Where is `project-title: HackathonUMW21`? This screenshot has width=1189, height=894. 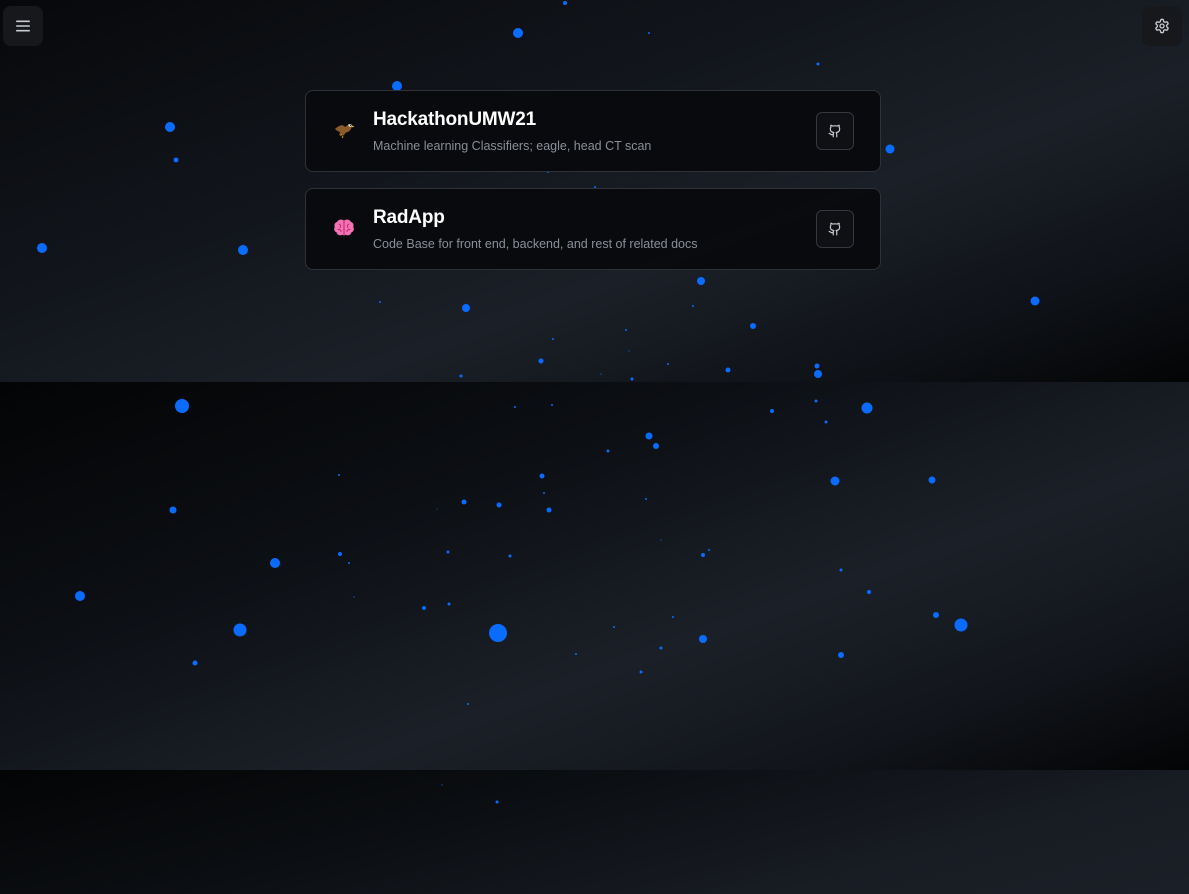
project-title: HackathonUMW21 is located at coordinates (454, 120).